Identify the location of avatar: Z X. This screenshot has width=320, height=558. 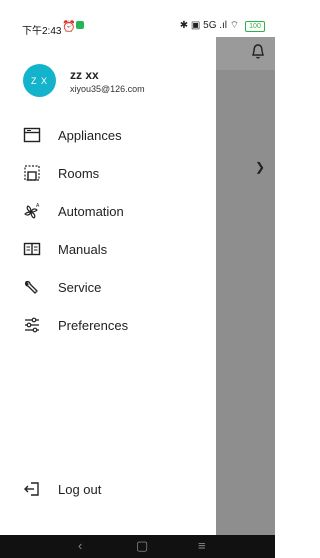
(39, 80).